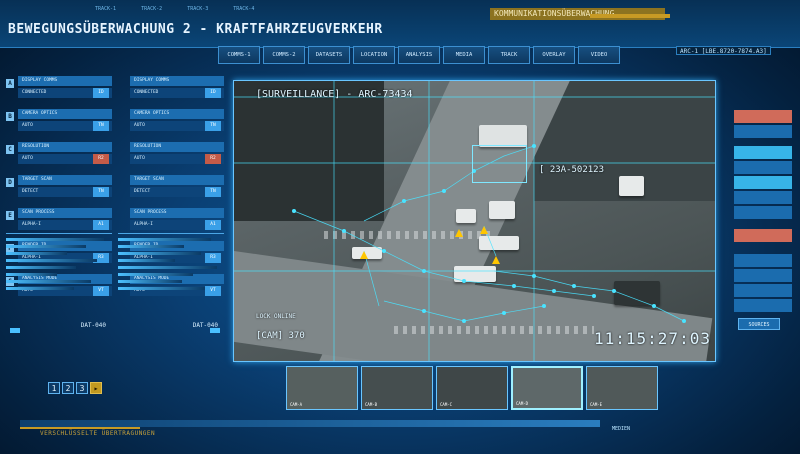 This screenshot has height=454, width=800. What do you see at coordinates (284, 55) in the screenshot?
I see `tab-comms-2: COMMS-2` at bounding box center [284, 55].